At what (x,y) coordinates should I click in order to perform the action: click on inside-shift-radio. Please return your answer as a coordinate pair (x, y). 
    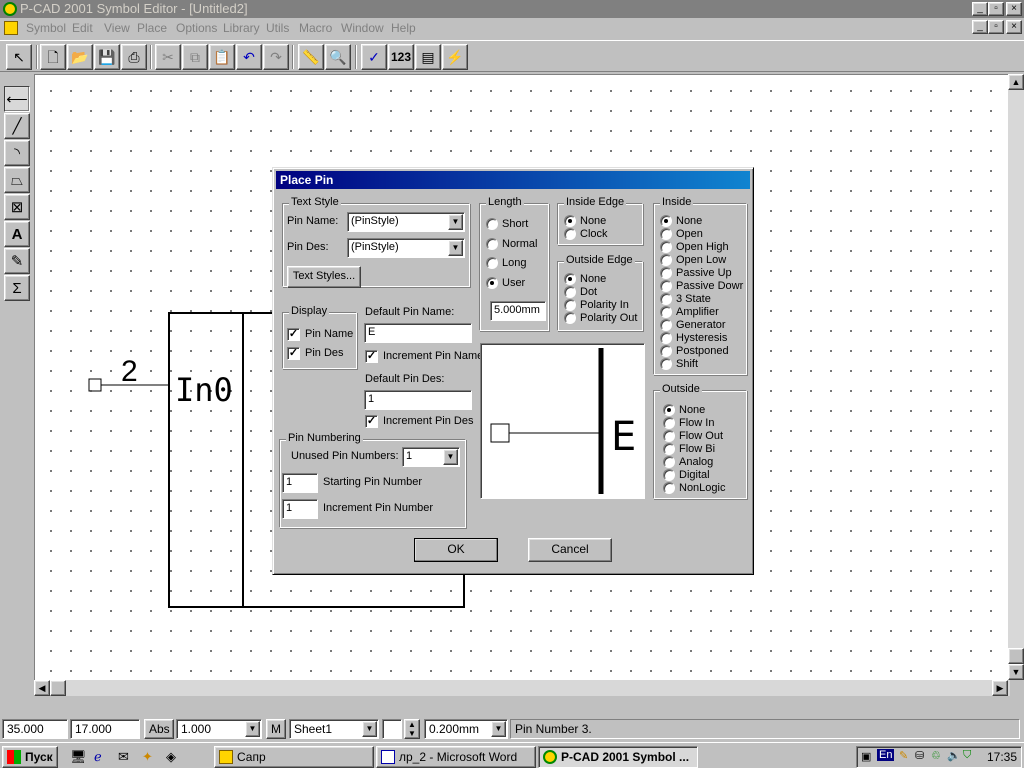
    Looking at the image, I should click on (666, 364).